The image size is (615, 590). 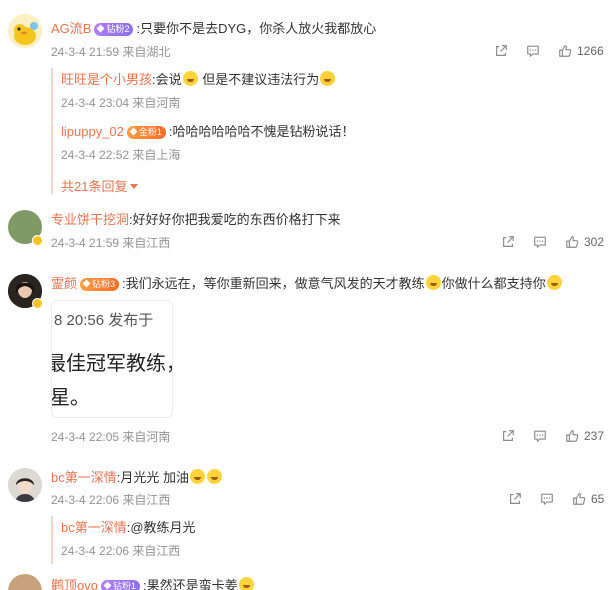 I want to click on like-count: 302, so click(x=594, y=242).